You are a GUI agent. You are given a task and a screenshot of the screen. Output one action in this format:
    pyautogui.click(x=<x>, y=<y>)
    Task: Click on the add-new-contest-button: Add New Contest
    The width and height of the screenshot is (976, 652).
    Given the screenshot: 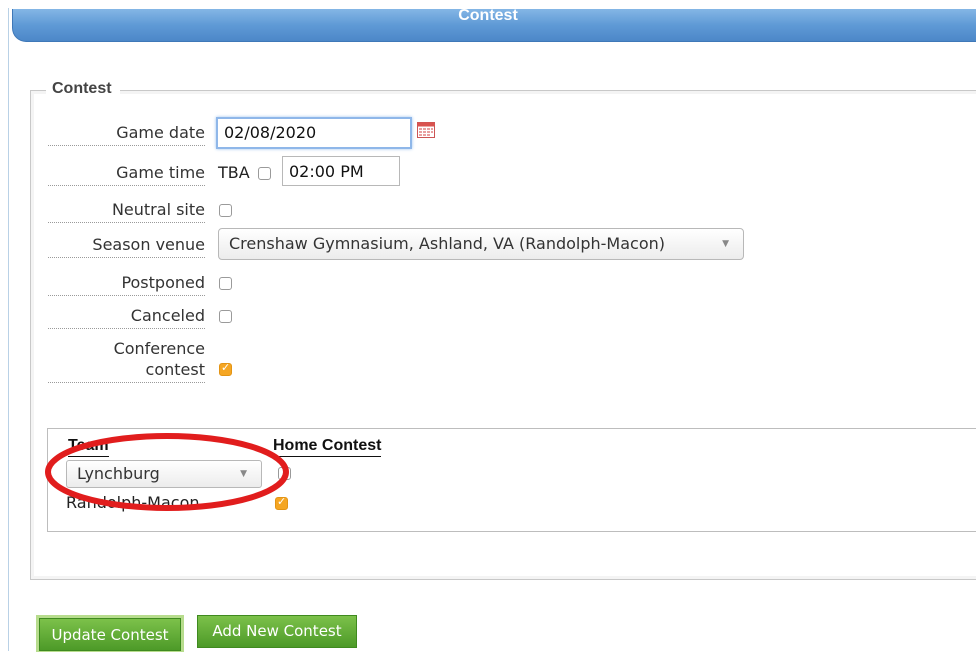 What is the action you would take?
    pyautogui.click(x=277, y=631)
    